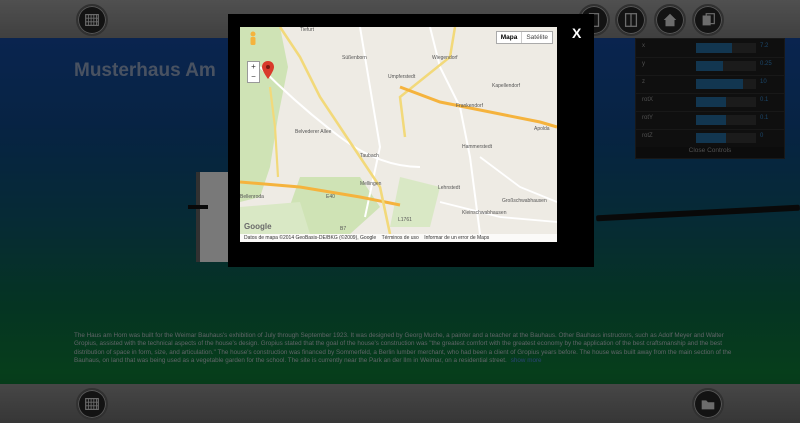 Image resolution: width=800 pixels, height=423 pixels. Describe the element at coordinates (343, 229) in the screenshot. I see `map-road-label-b7: B7` at that location.